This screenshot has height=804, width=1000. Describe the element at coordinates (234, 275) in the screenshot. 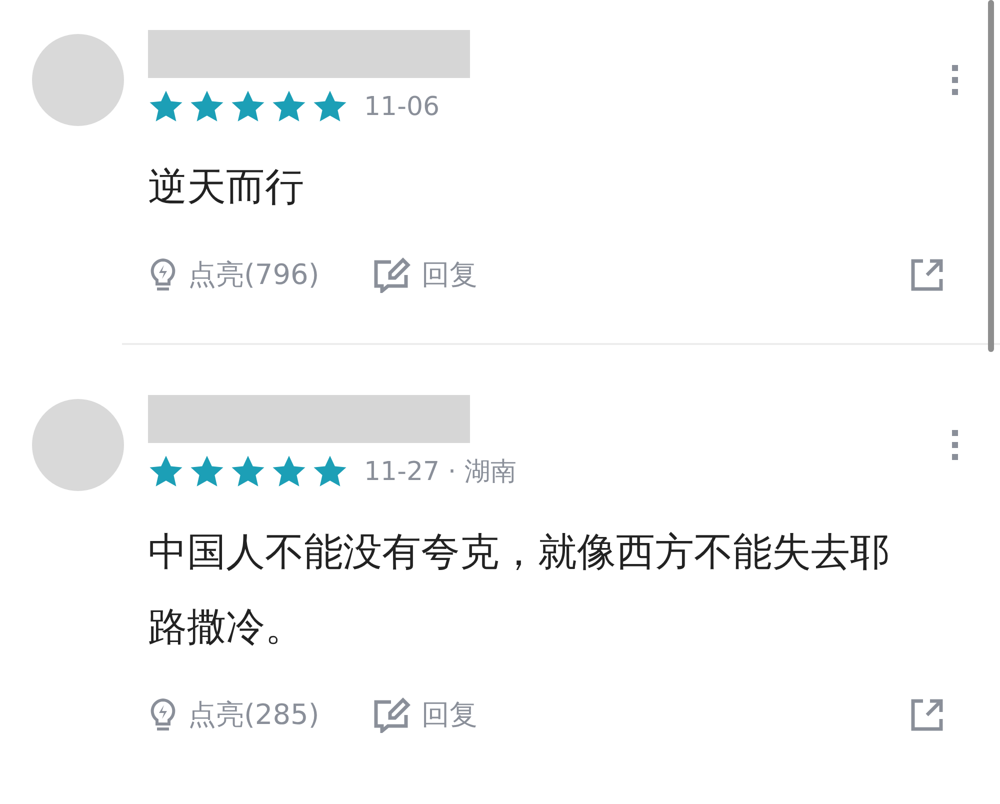

I see `like-button: 点亮(796)` at that location.